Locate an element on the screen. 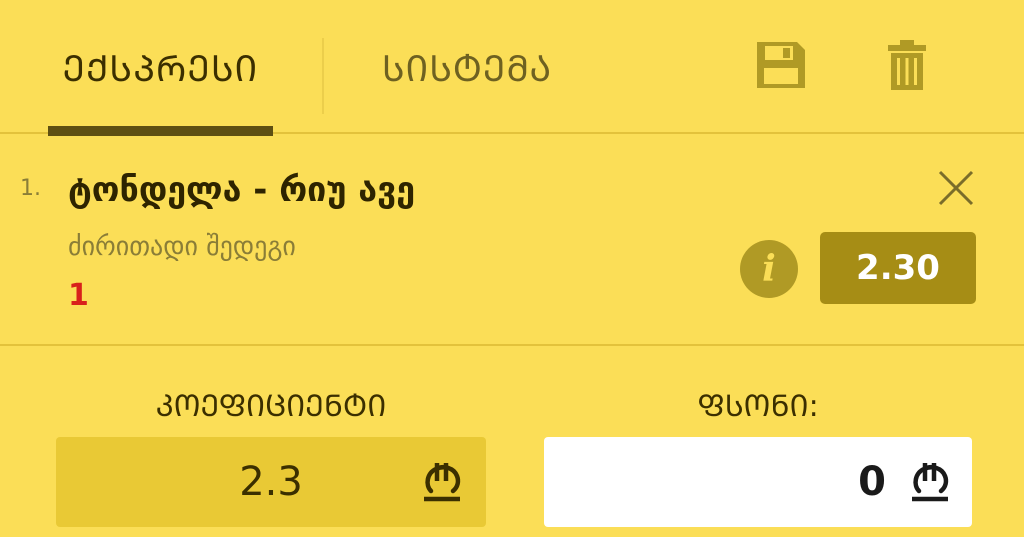  coefficient-box: 2.3 is located at coordinates (271, 482).